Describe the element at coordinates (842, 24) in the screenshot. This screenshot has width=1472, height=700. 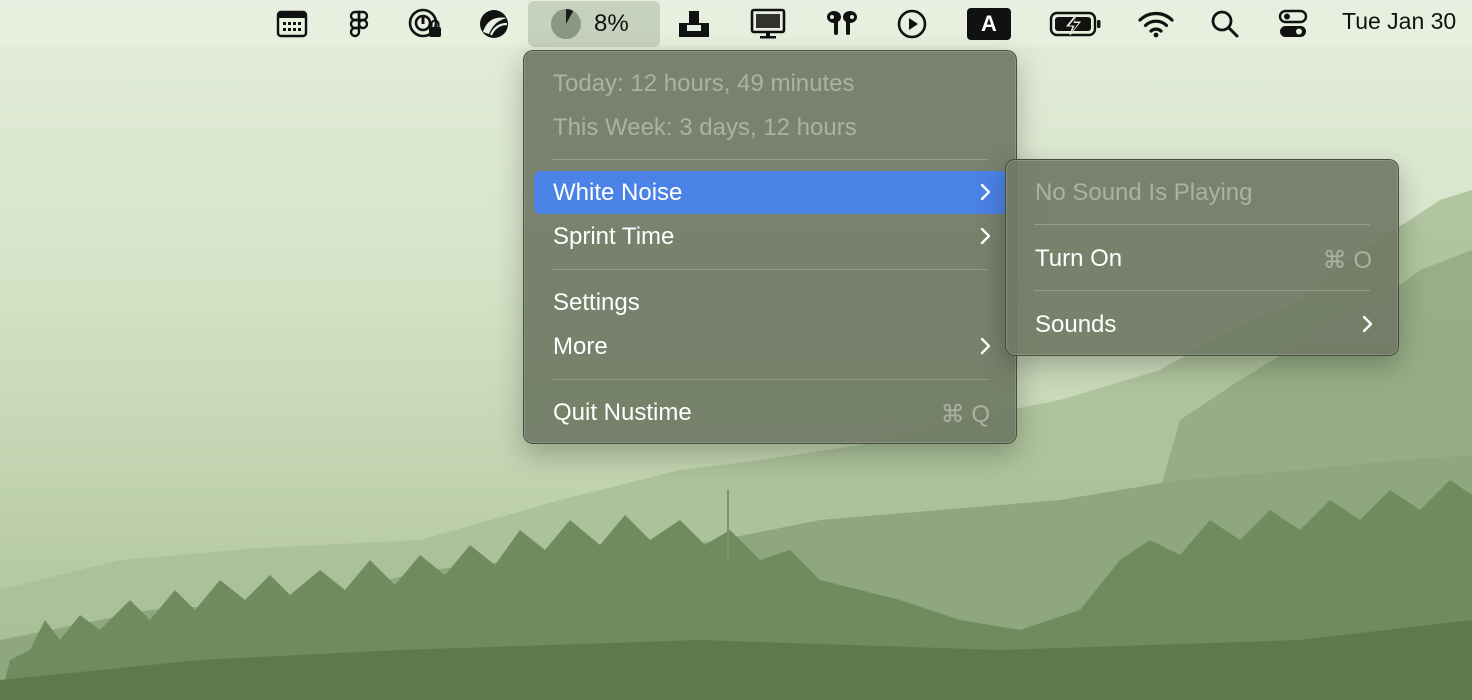
I see `airpods-icon` at that location.